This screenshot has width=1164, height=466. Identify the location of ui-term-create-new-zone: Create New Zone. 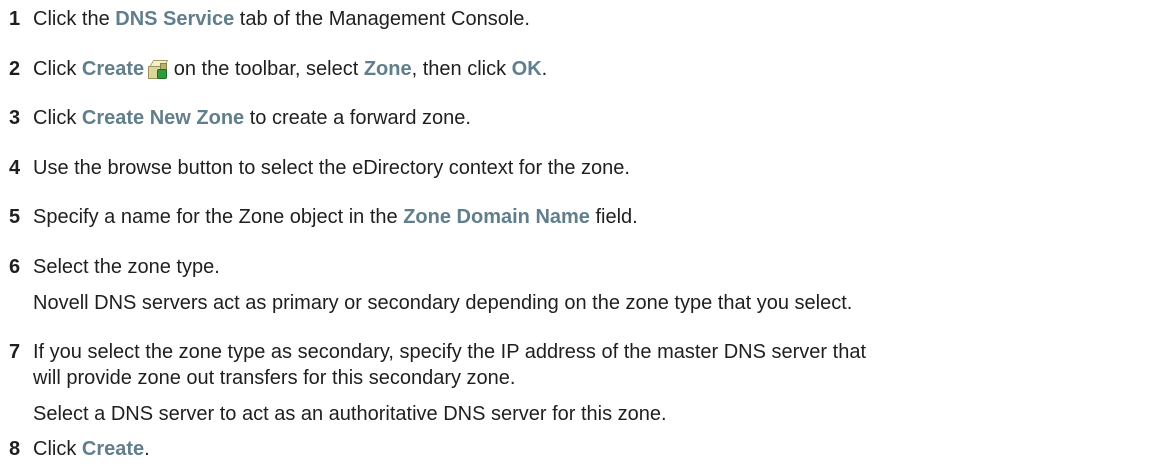
(163, 118).